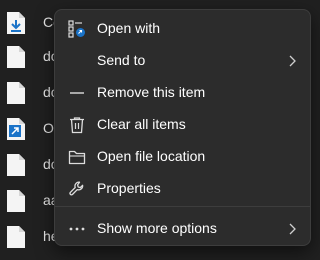 The image size is (320, 260). Describe the element at coordinates (16, 23) in the screenshot. I see `download-file-icon` at that location.